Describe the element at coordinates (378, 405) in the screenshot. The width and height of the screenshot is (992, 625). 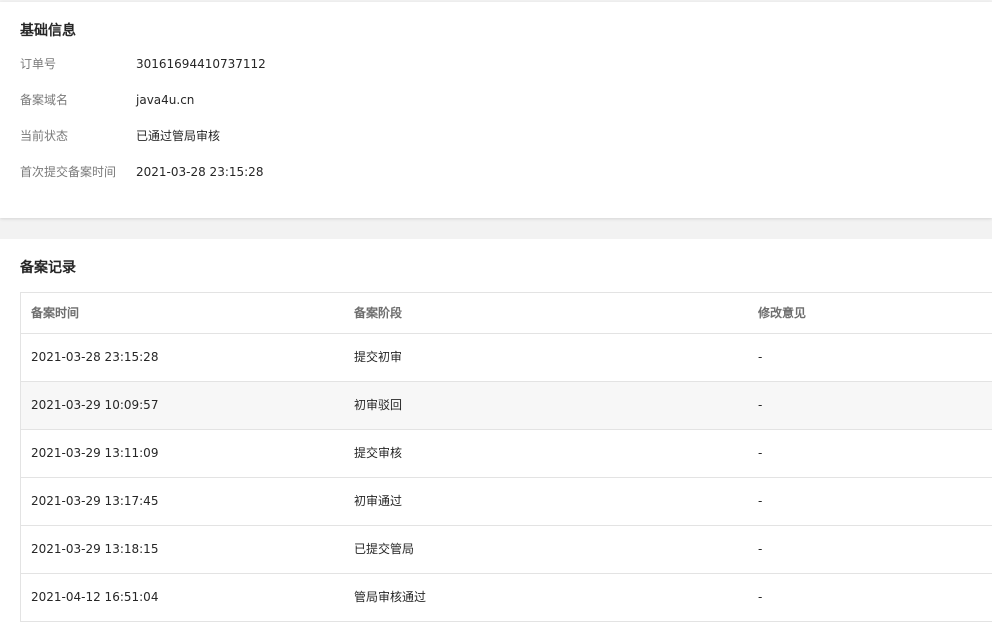
I see `cell-stage: 初审驳回` at that location.